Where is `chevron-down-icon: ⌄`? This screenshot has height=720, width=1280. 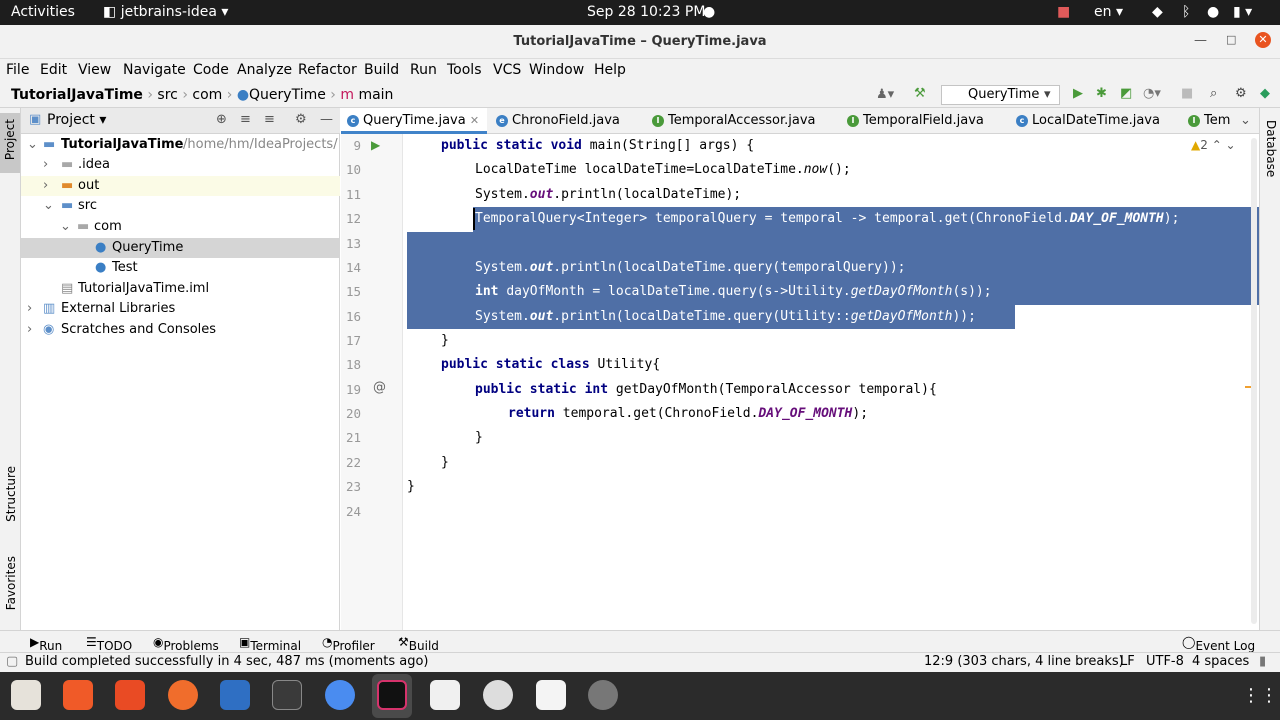 chevron-down-icon: ⌄ is located at coordinates (1245, 120).